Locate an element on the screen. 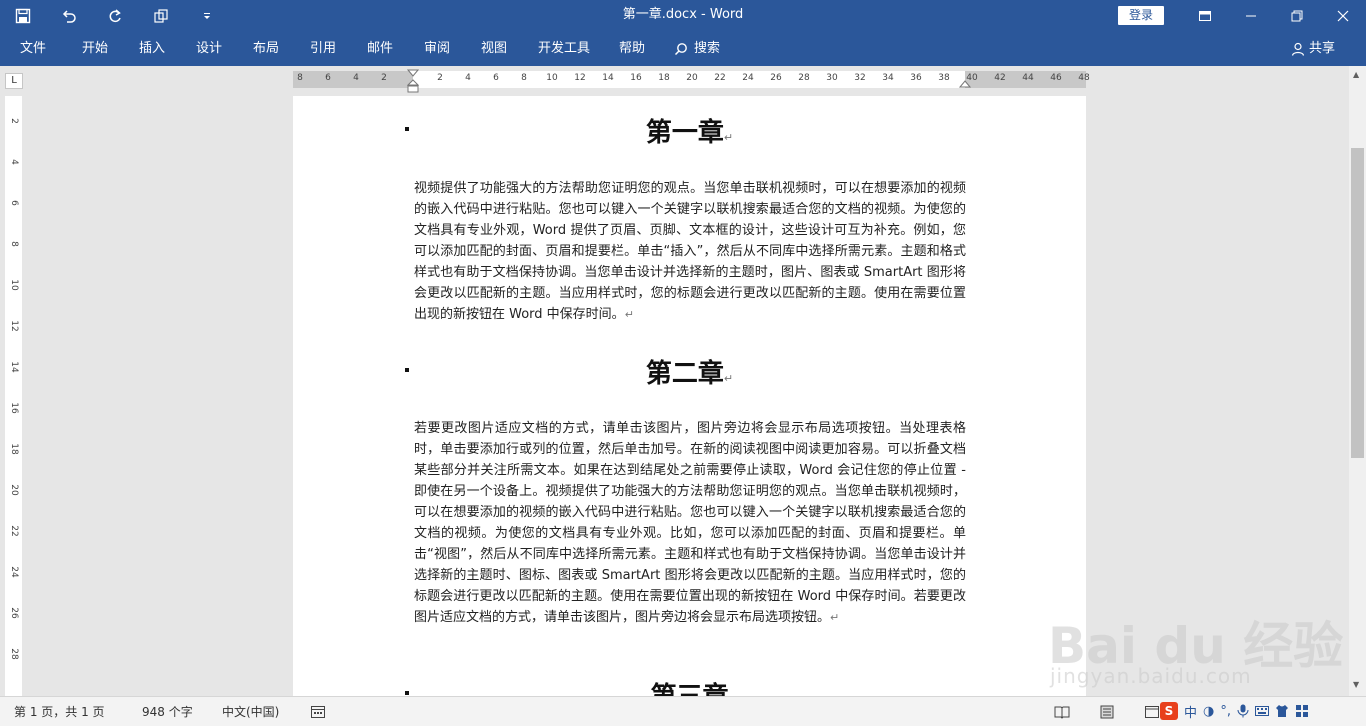  ime-language-mode: 中 is located at coordinates (1190, 711).